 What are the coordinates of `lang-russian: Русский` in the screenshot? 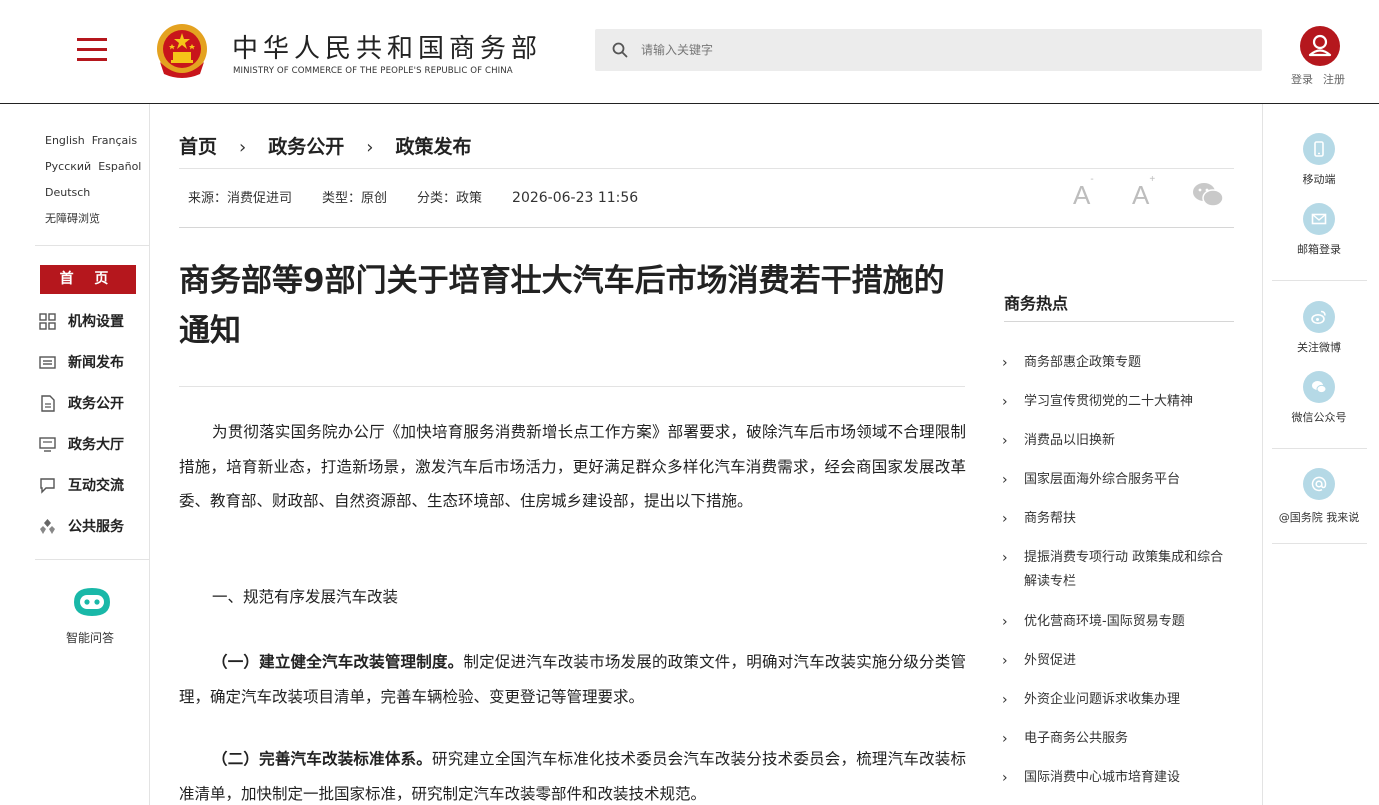 It's located at (68, 166).